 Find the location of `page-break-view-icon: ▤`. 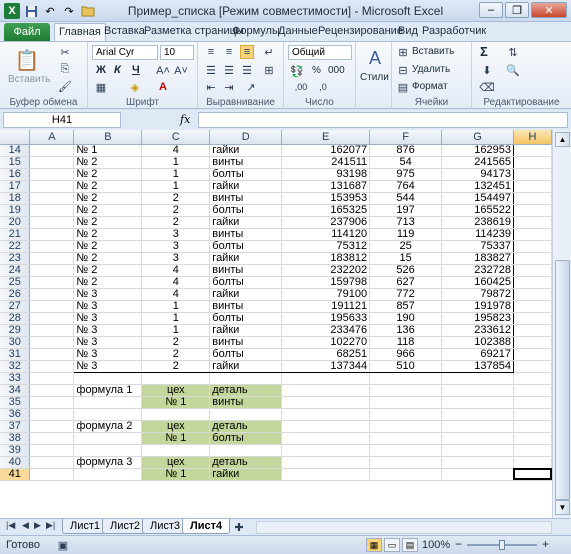

page-break-view-icon: ▤ is located at coordinates (410, 545).